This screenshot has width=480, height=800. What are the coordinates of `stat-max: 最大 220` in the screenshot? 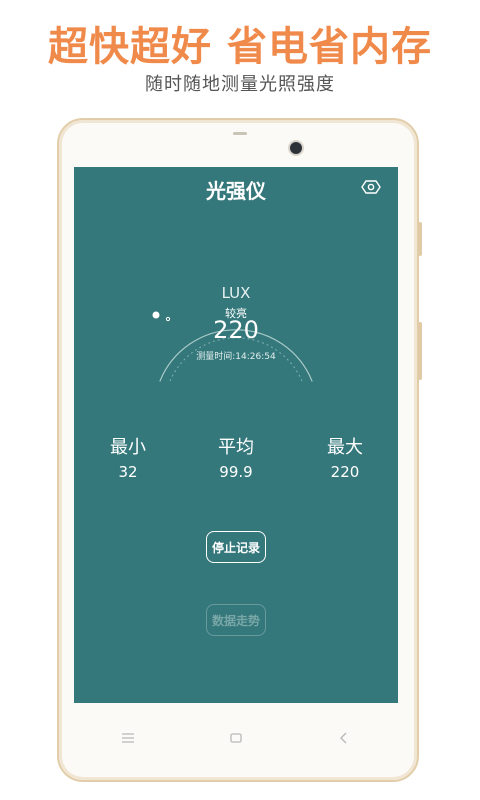 It's located at (345, 457).